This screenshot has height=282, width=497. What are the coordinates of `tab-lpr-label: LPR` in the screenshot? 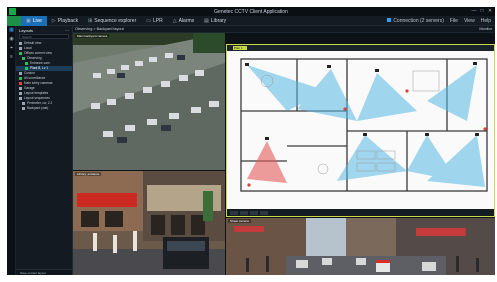 It's located at (158, 20).